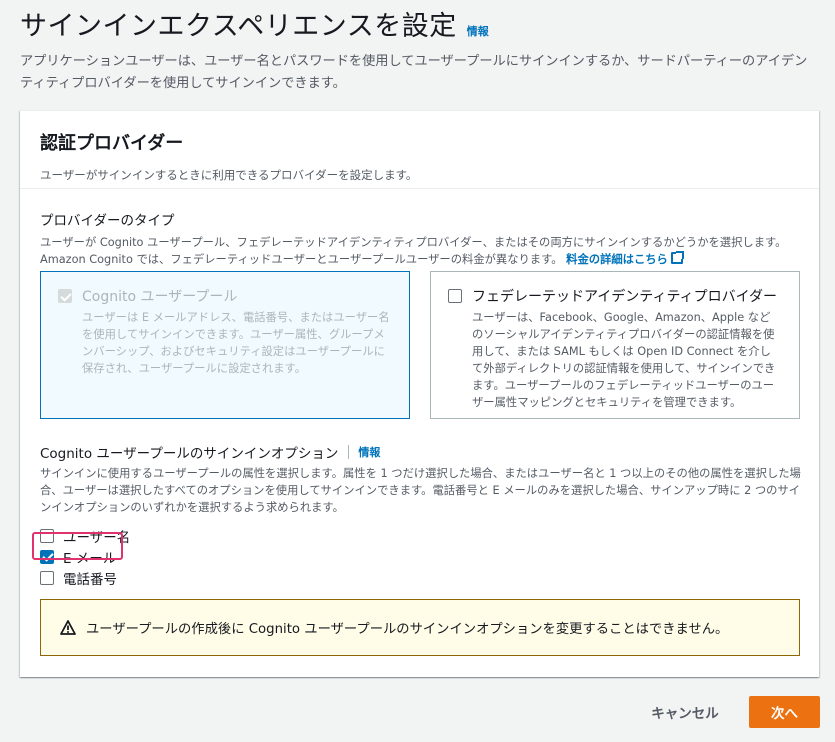  I want to click on tile-cognito-head: Cognito ユーザープール, so click(224, 296).